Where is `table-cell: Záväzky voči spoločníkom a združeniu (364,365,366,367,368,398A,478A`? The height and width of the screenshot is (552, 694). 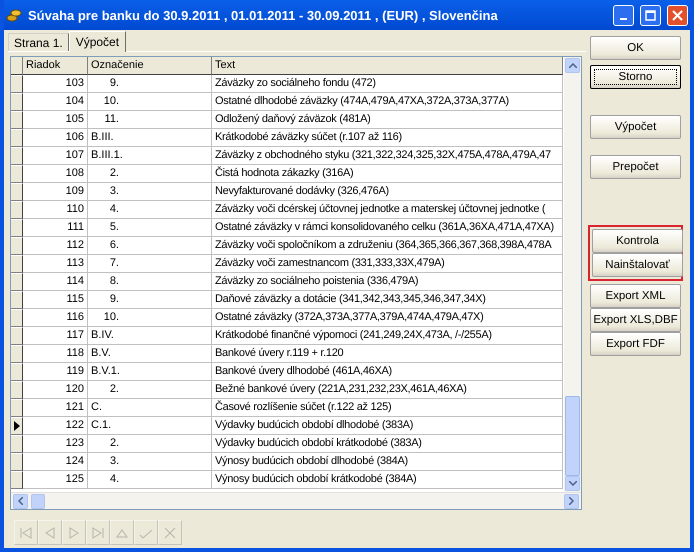
table-cell: Záväzky voči spoločníkom a združeniu (364,365,366,367,368,398A,478A is located at coordinates (387, 246).